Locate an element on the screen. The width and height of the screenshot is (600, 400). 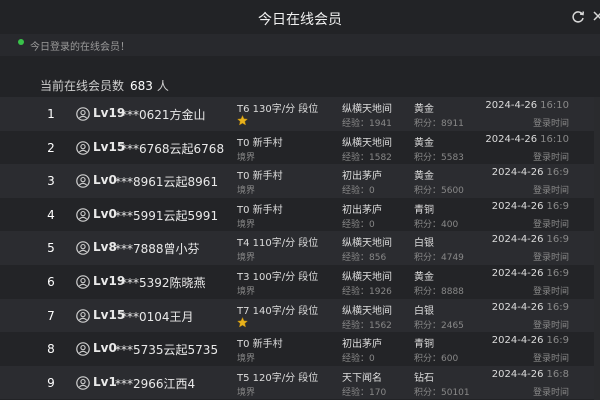
member-name: ***7888曾小芬 is located at coordinates (157, 248).